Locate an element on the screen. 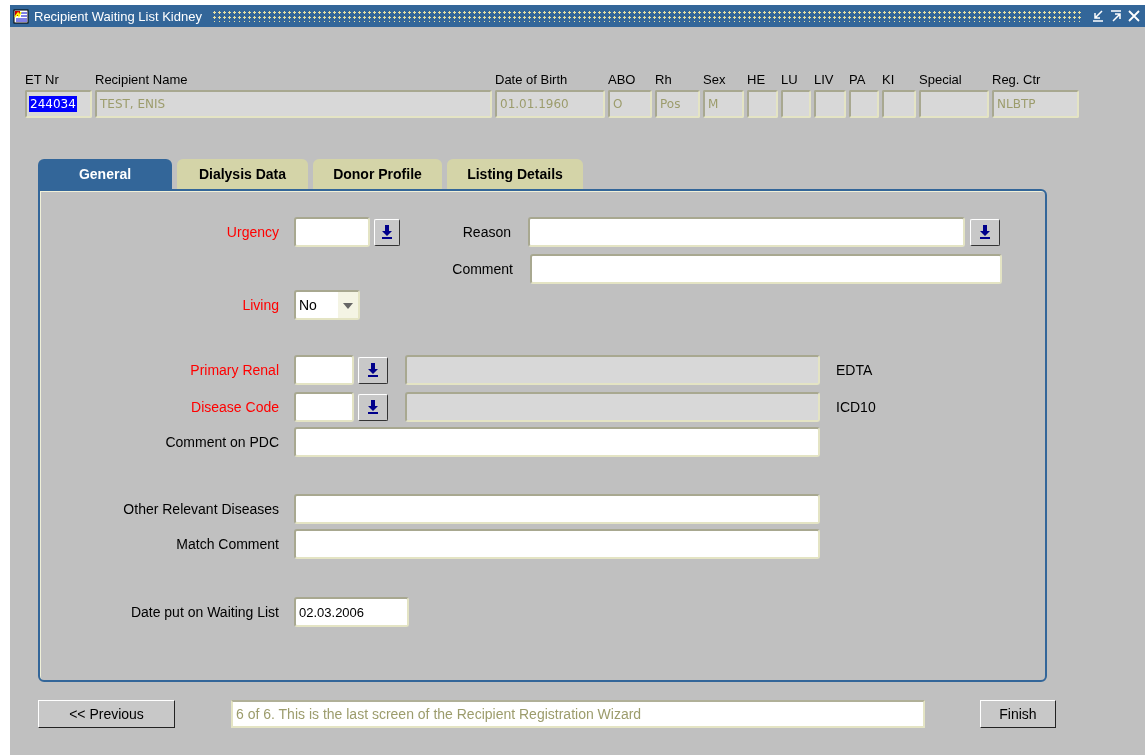 This screenshot has width=1145, height=755. column-label: Recipient Name is located at coordinates (142, 80).